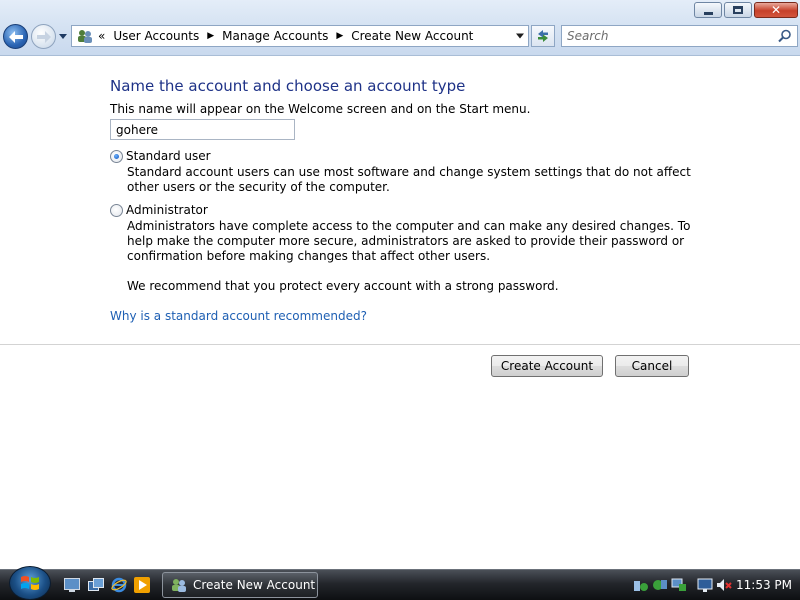 This screenshot has width=800, height=600. I want to click on switch-windows-button, so click(96, 585).